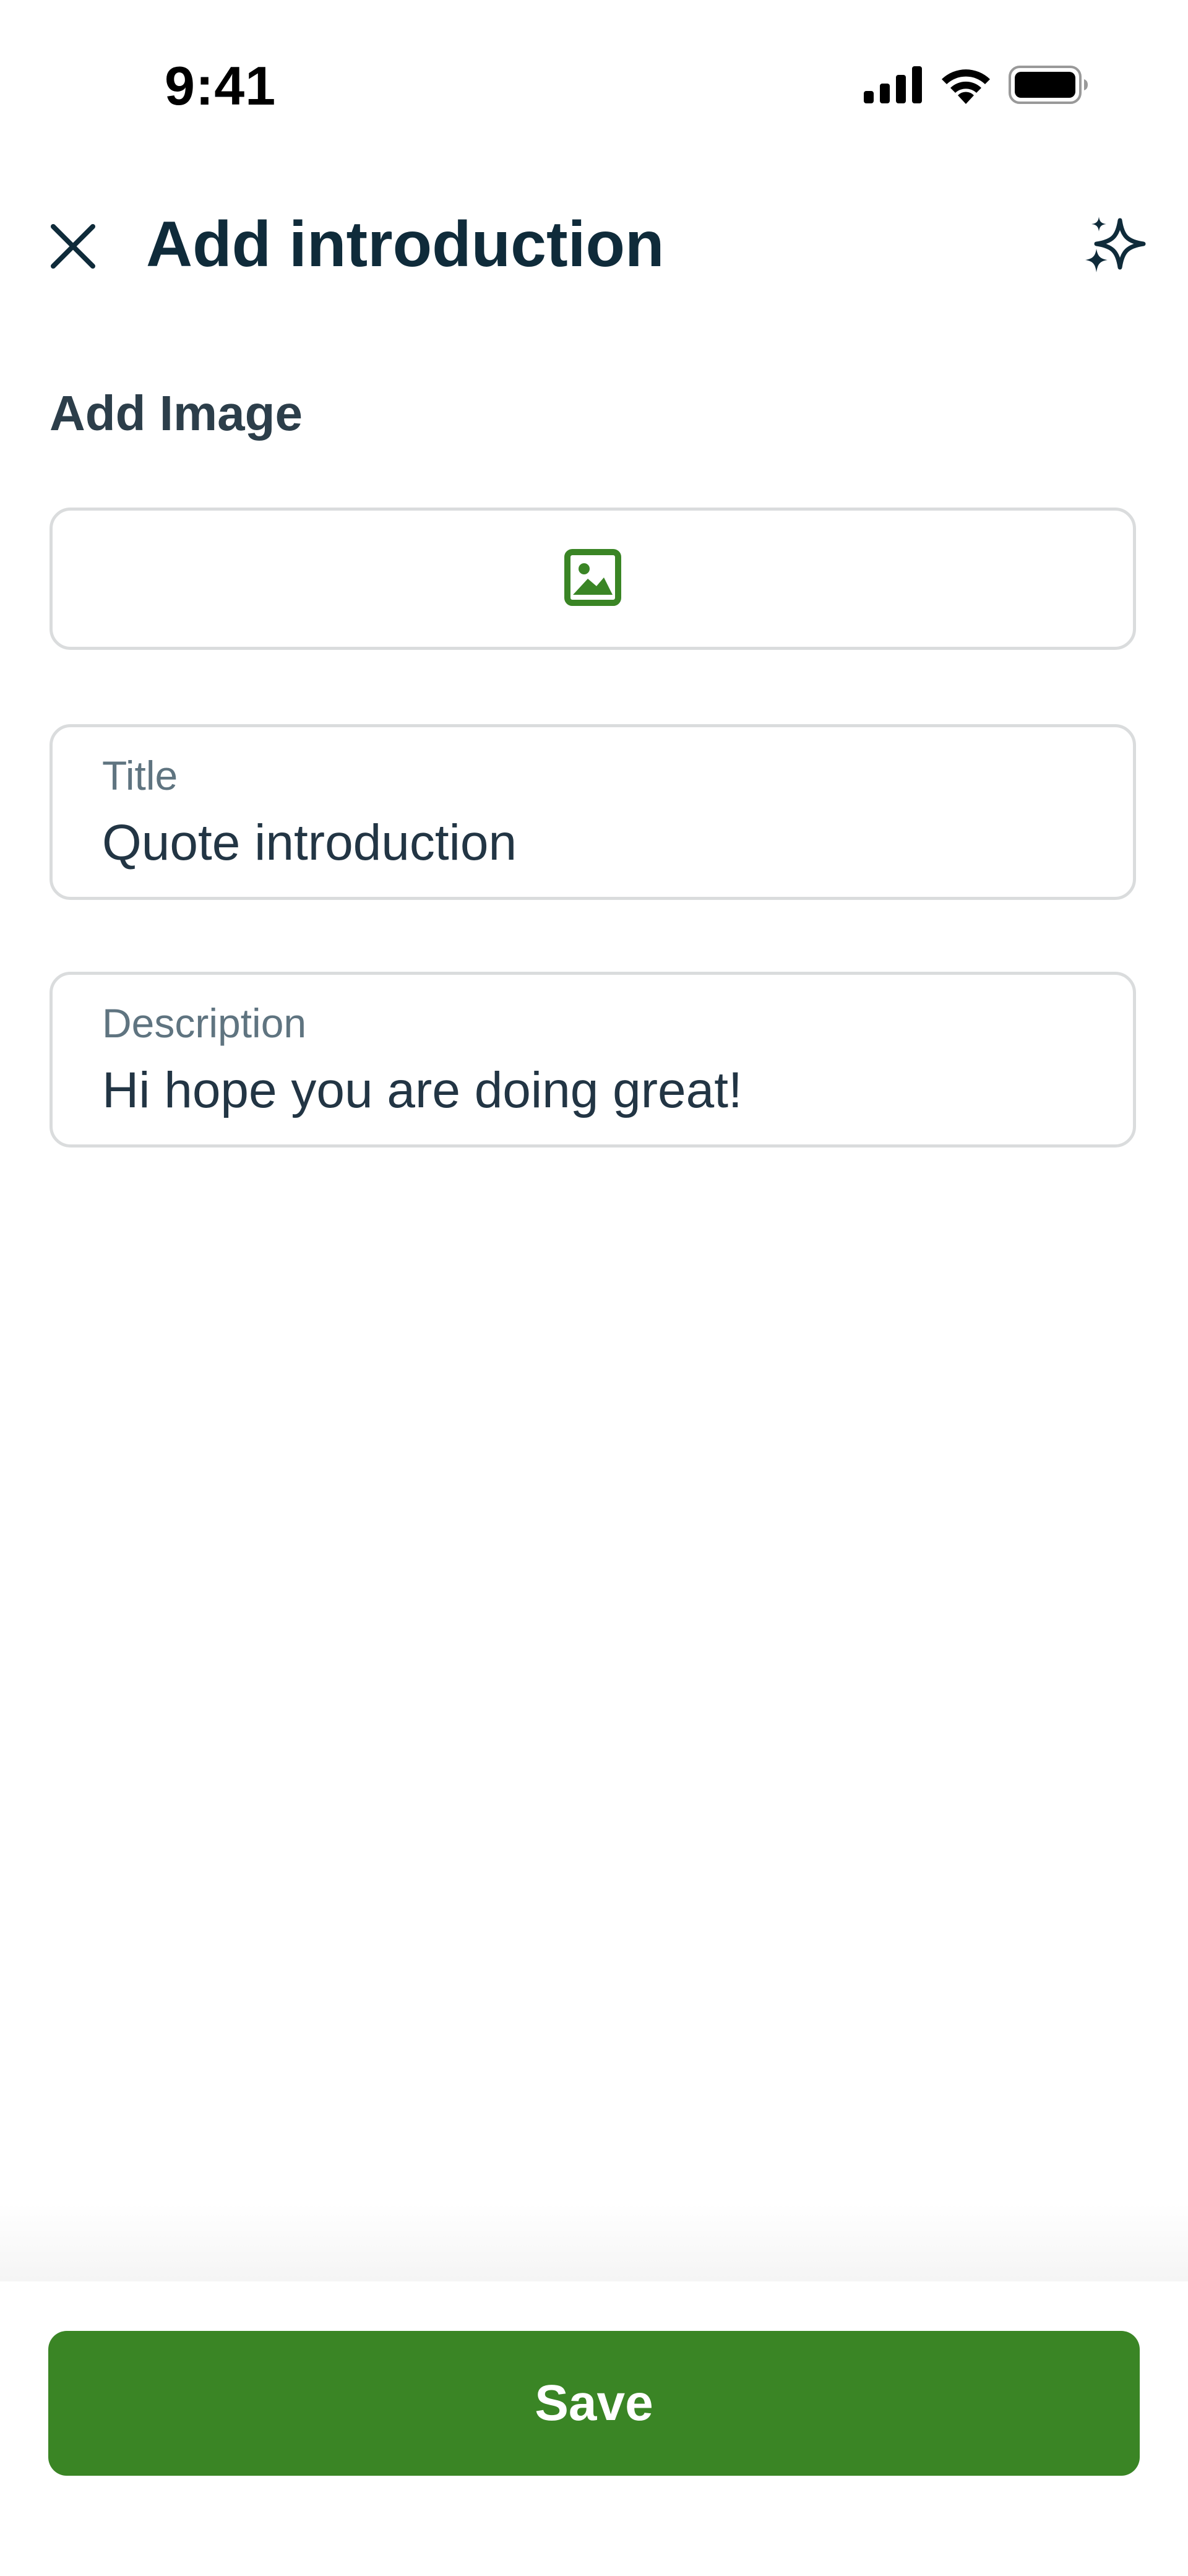 The image size is (1188, 2576). What do you see at coordinates (176, 413) in the screenshot?
I see `add-image-label: Add Image` at bounding box center [176, 413].